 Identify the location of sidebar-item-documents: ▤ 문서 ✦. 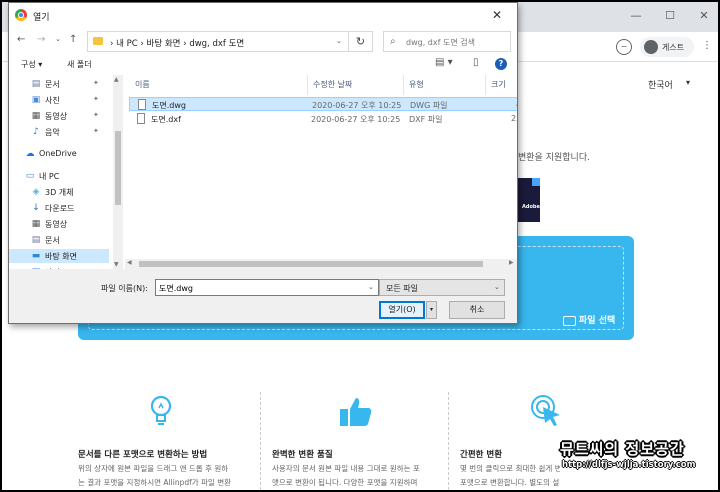
(59, 84).